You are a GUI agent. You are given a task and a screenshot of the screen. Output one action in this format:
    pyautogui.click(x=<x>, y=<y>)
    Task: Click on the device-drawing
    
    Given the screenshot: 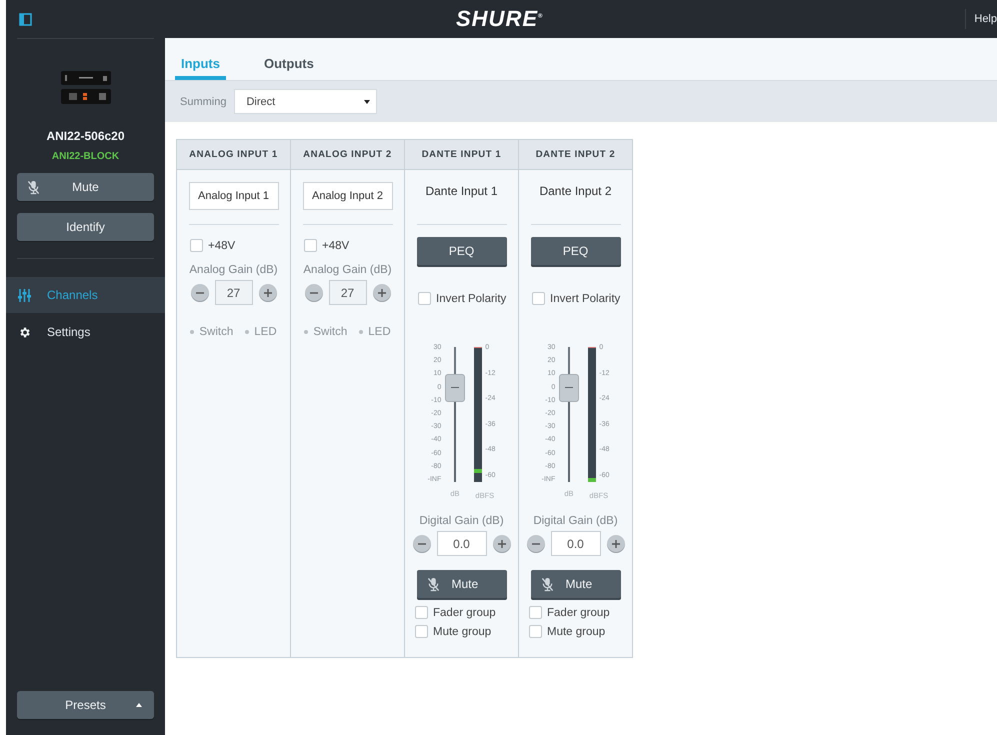 What is the action you would take?
    pyautogui.click(x=85, y=88)
    